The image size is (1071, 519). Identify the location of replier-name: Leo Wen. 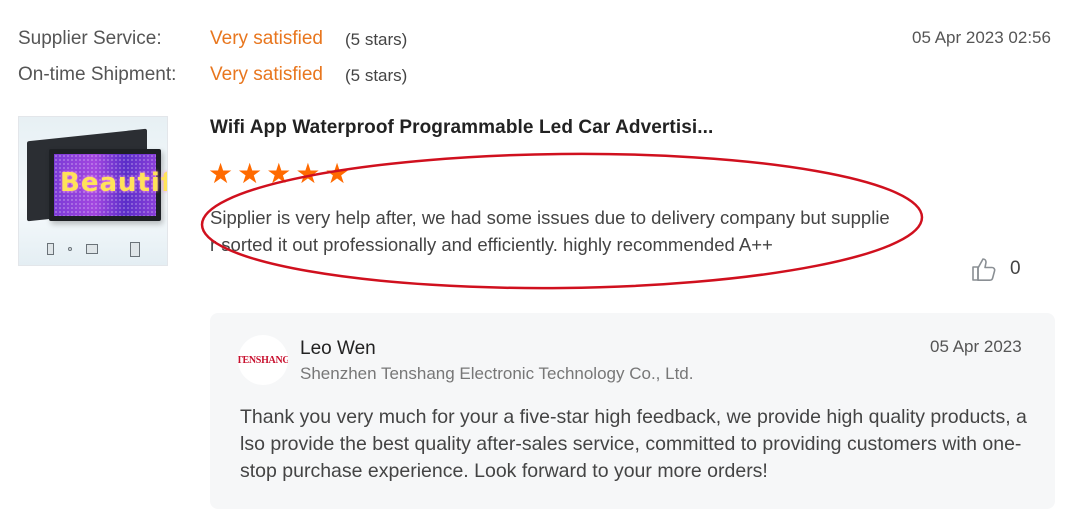
(338, 348).